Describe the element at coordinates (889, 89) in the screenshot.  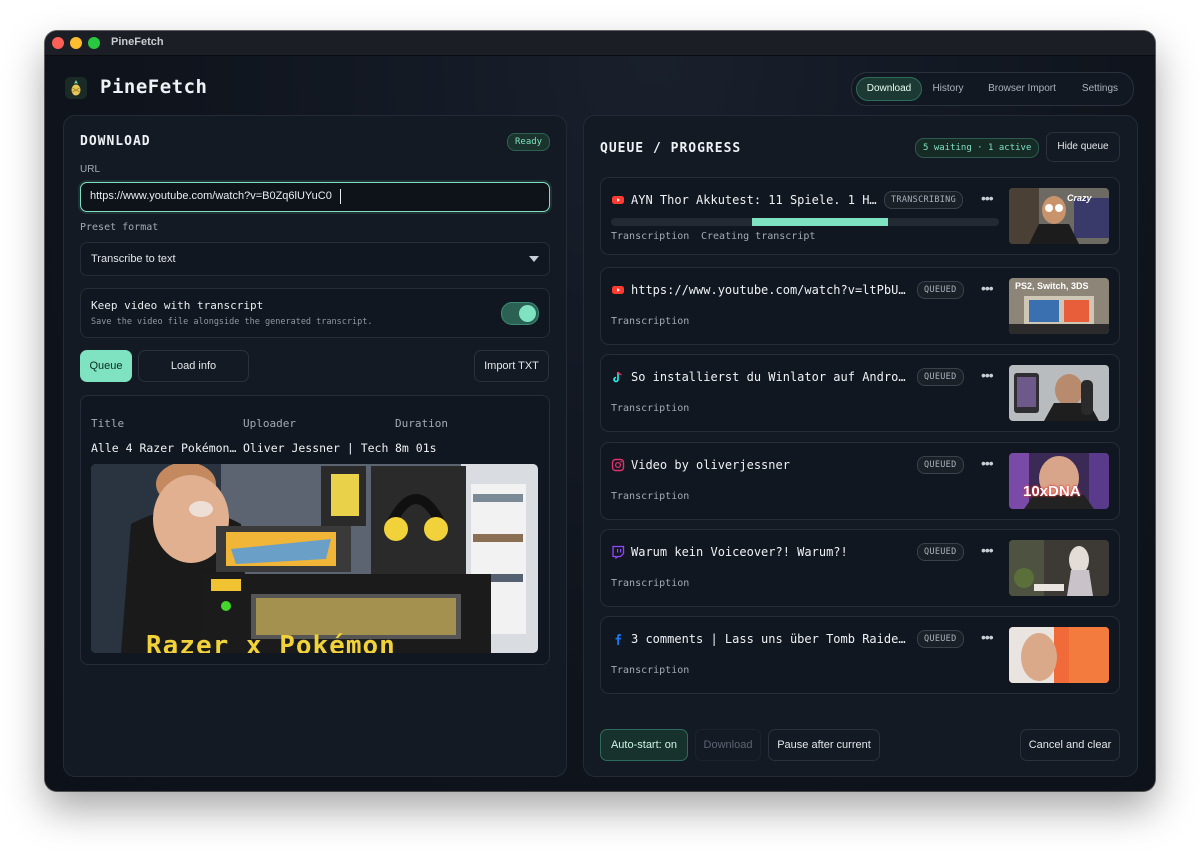
I see `tab-download: Download` at that location.